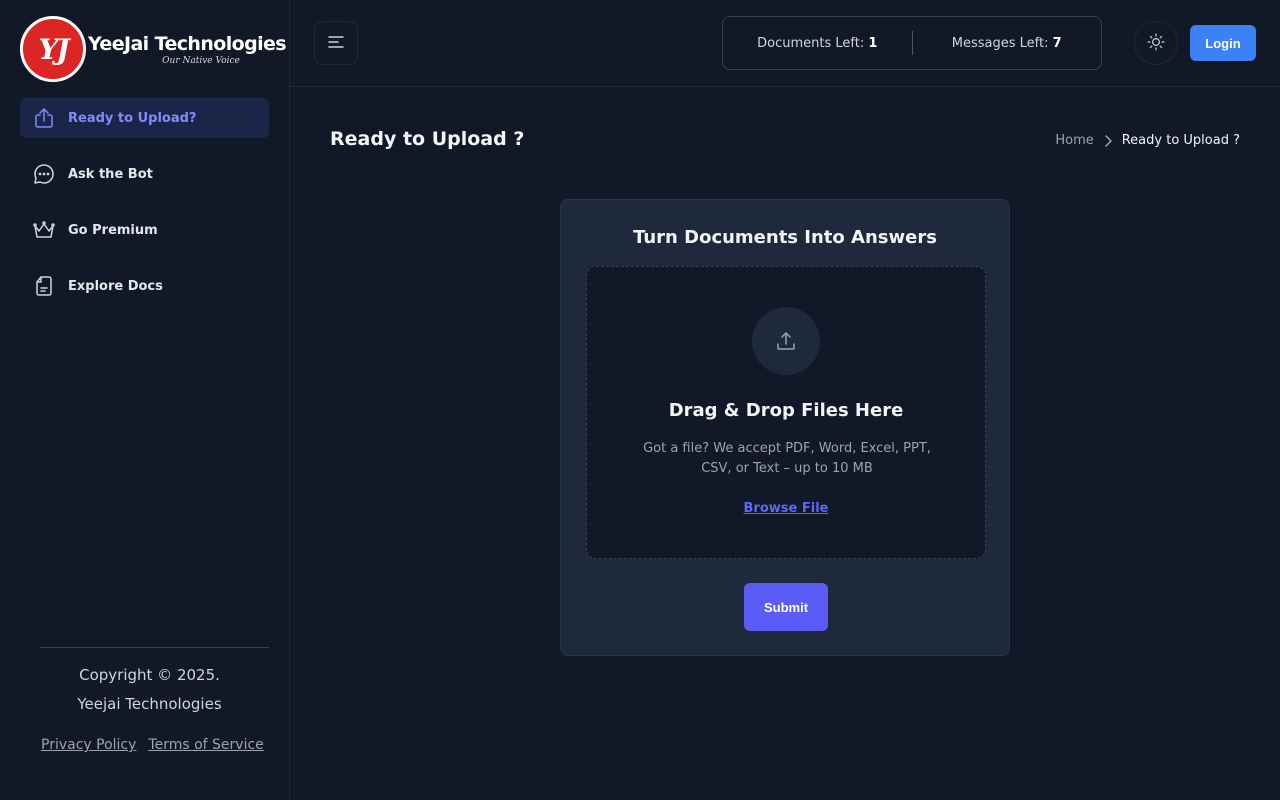 The image size is (1280, 800). Describe the element at coordinates (149, 690) in the screenshot. I see `copyright: Copyright © 2025. Yeejai Technologies` at that location.